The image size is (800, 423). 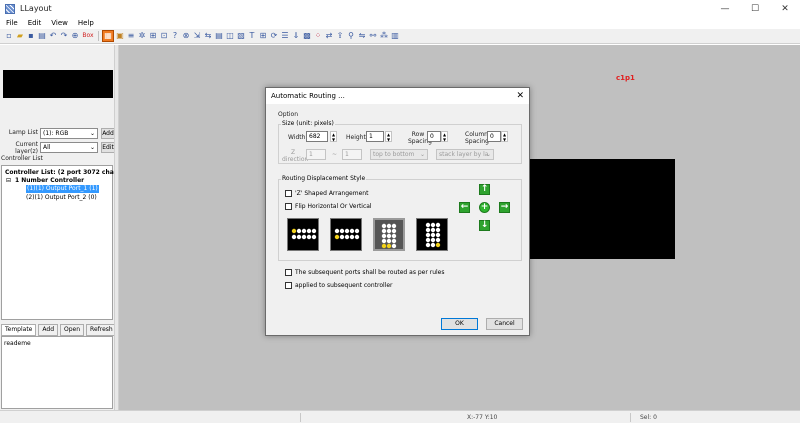 I want to click on minimize-button: —, so click(x=725, y=8).